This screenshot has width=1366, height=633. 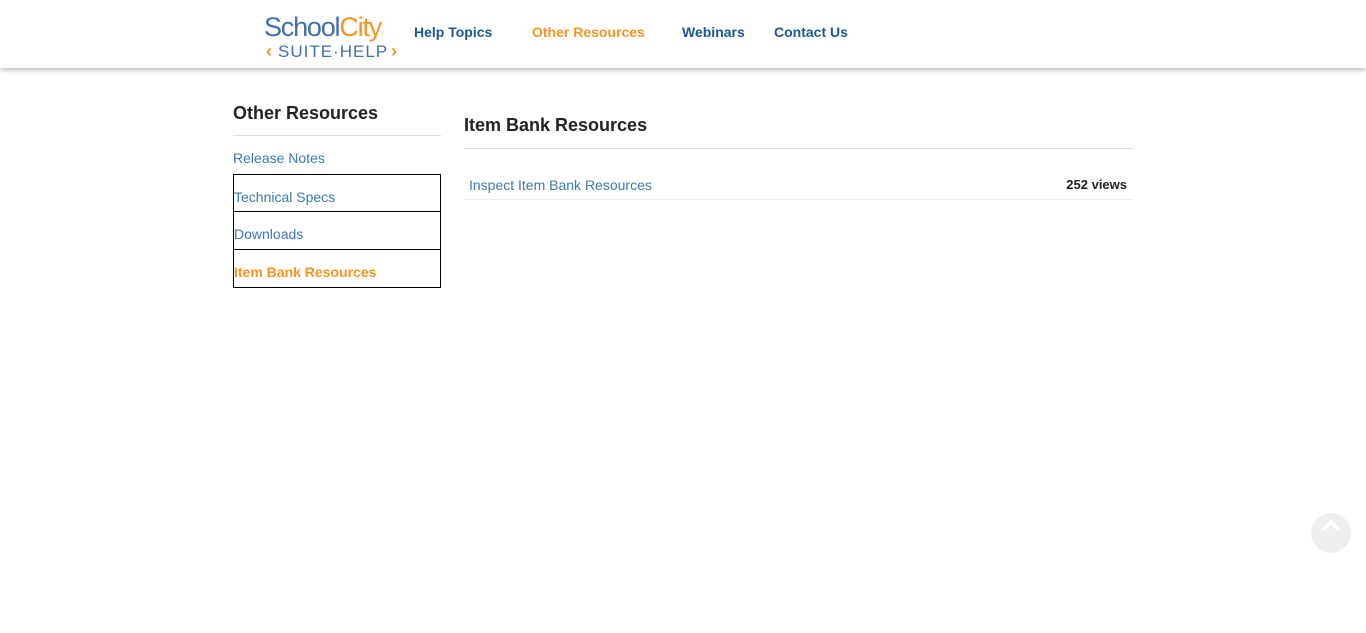 What do you see at coordinates (1331, 533) in the screenshot?
I see `scroll-to-top-button` at bounding box center [1331, 533].